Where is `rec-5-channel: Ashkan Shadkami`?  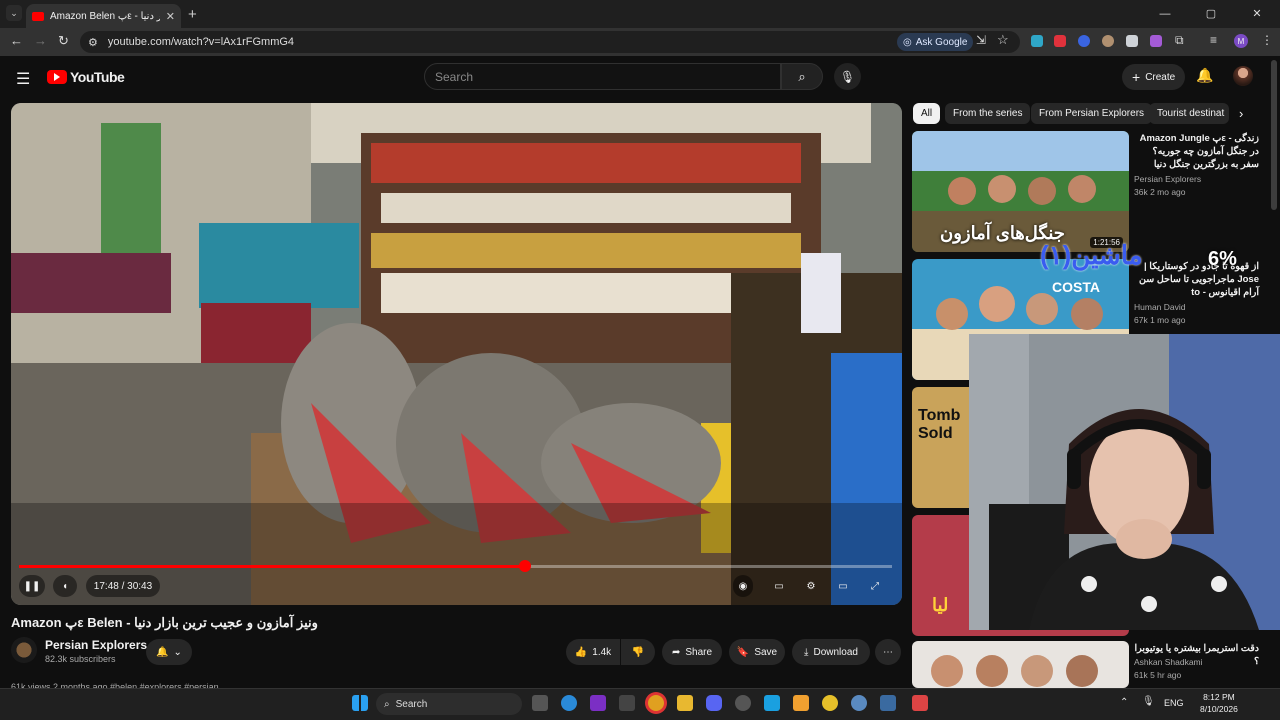
rec-5-channel: Ashkan Shadkami is located at coordinates (1168, 662).